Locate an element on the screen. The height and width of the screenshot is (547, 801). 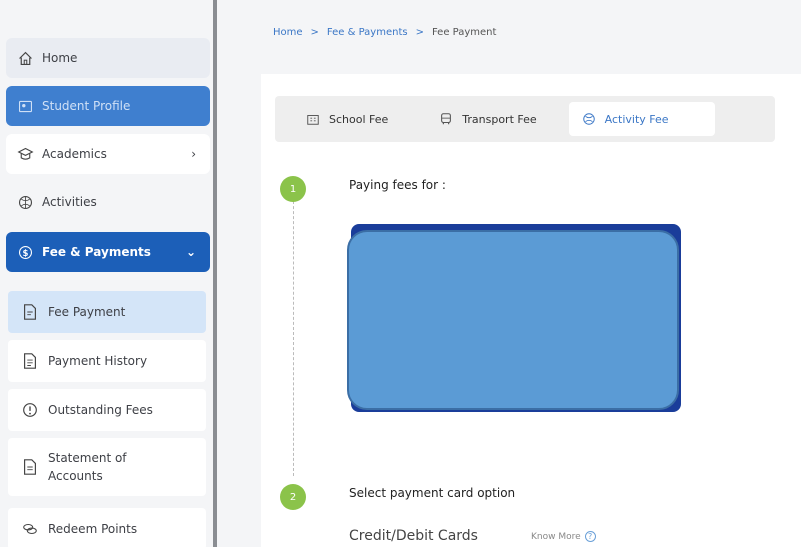
step-1-indicator: 1 is located at coordinates (293, 189).